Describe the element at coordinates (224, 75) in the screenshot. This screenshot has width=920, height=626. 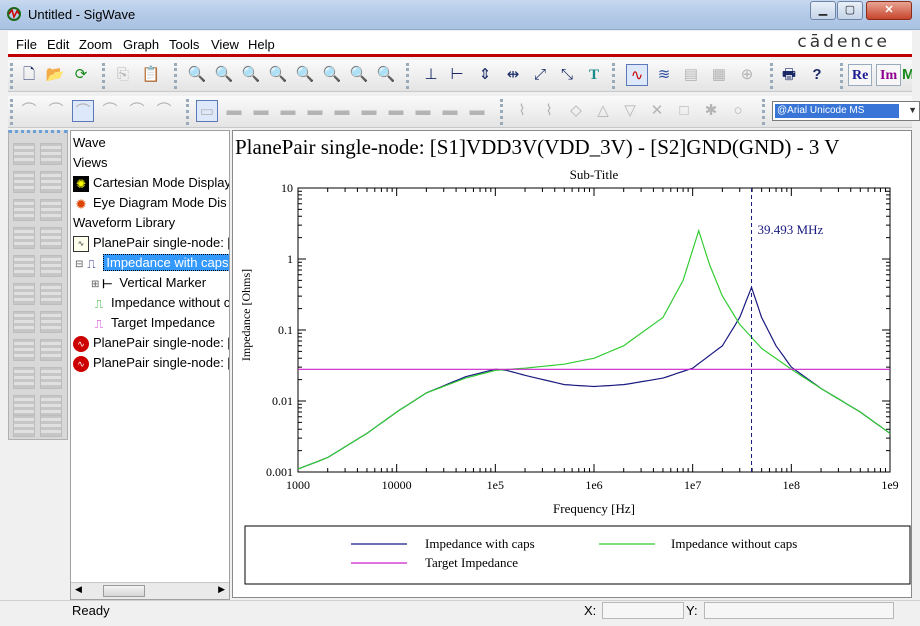
I see `zoom-window-icon: 🔍` at that location.